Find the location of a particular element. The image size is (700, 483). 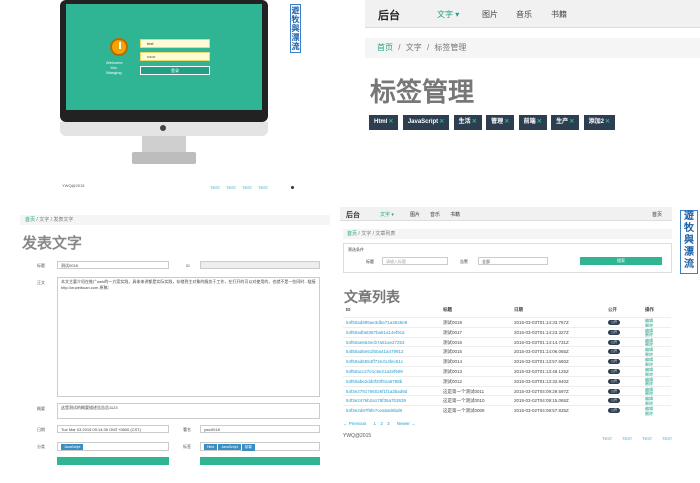

pagination-next: Newer → is located at coordinates (406, 423).